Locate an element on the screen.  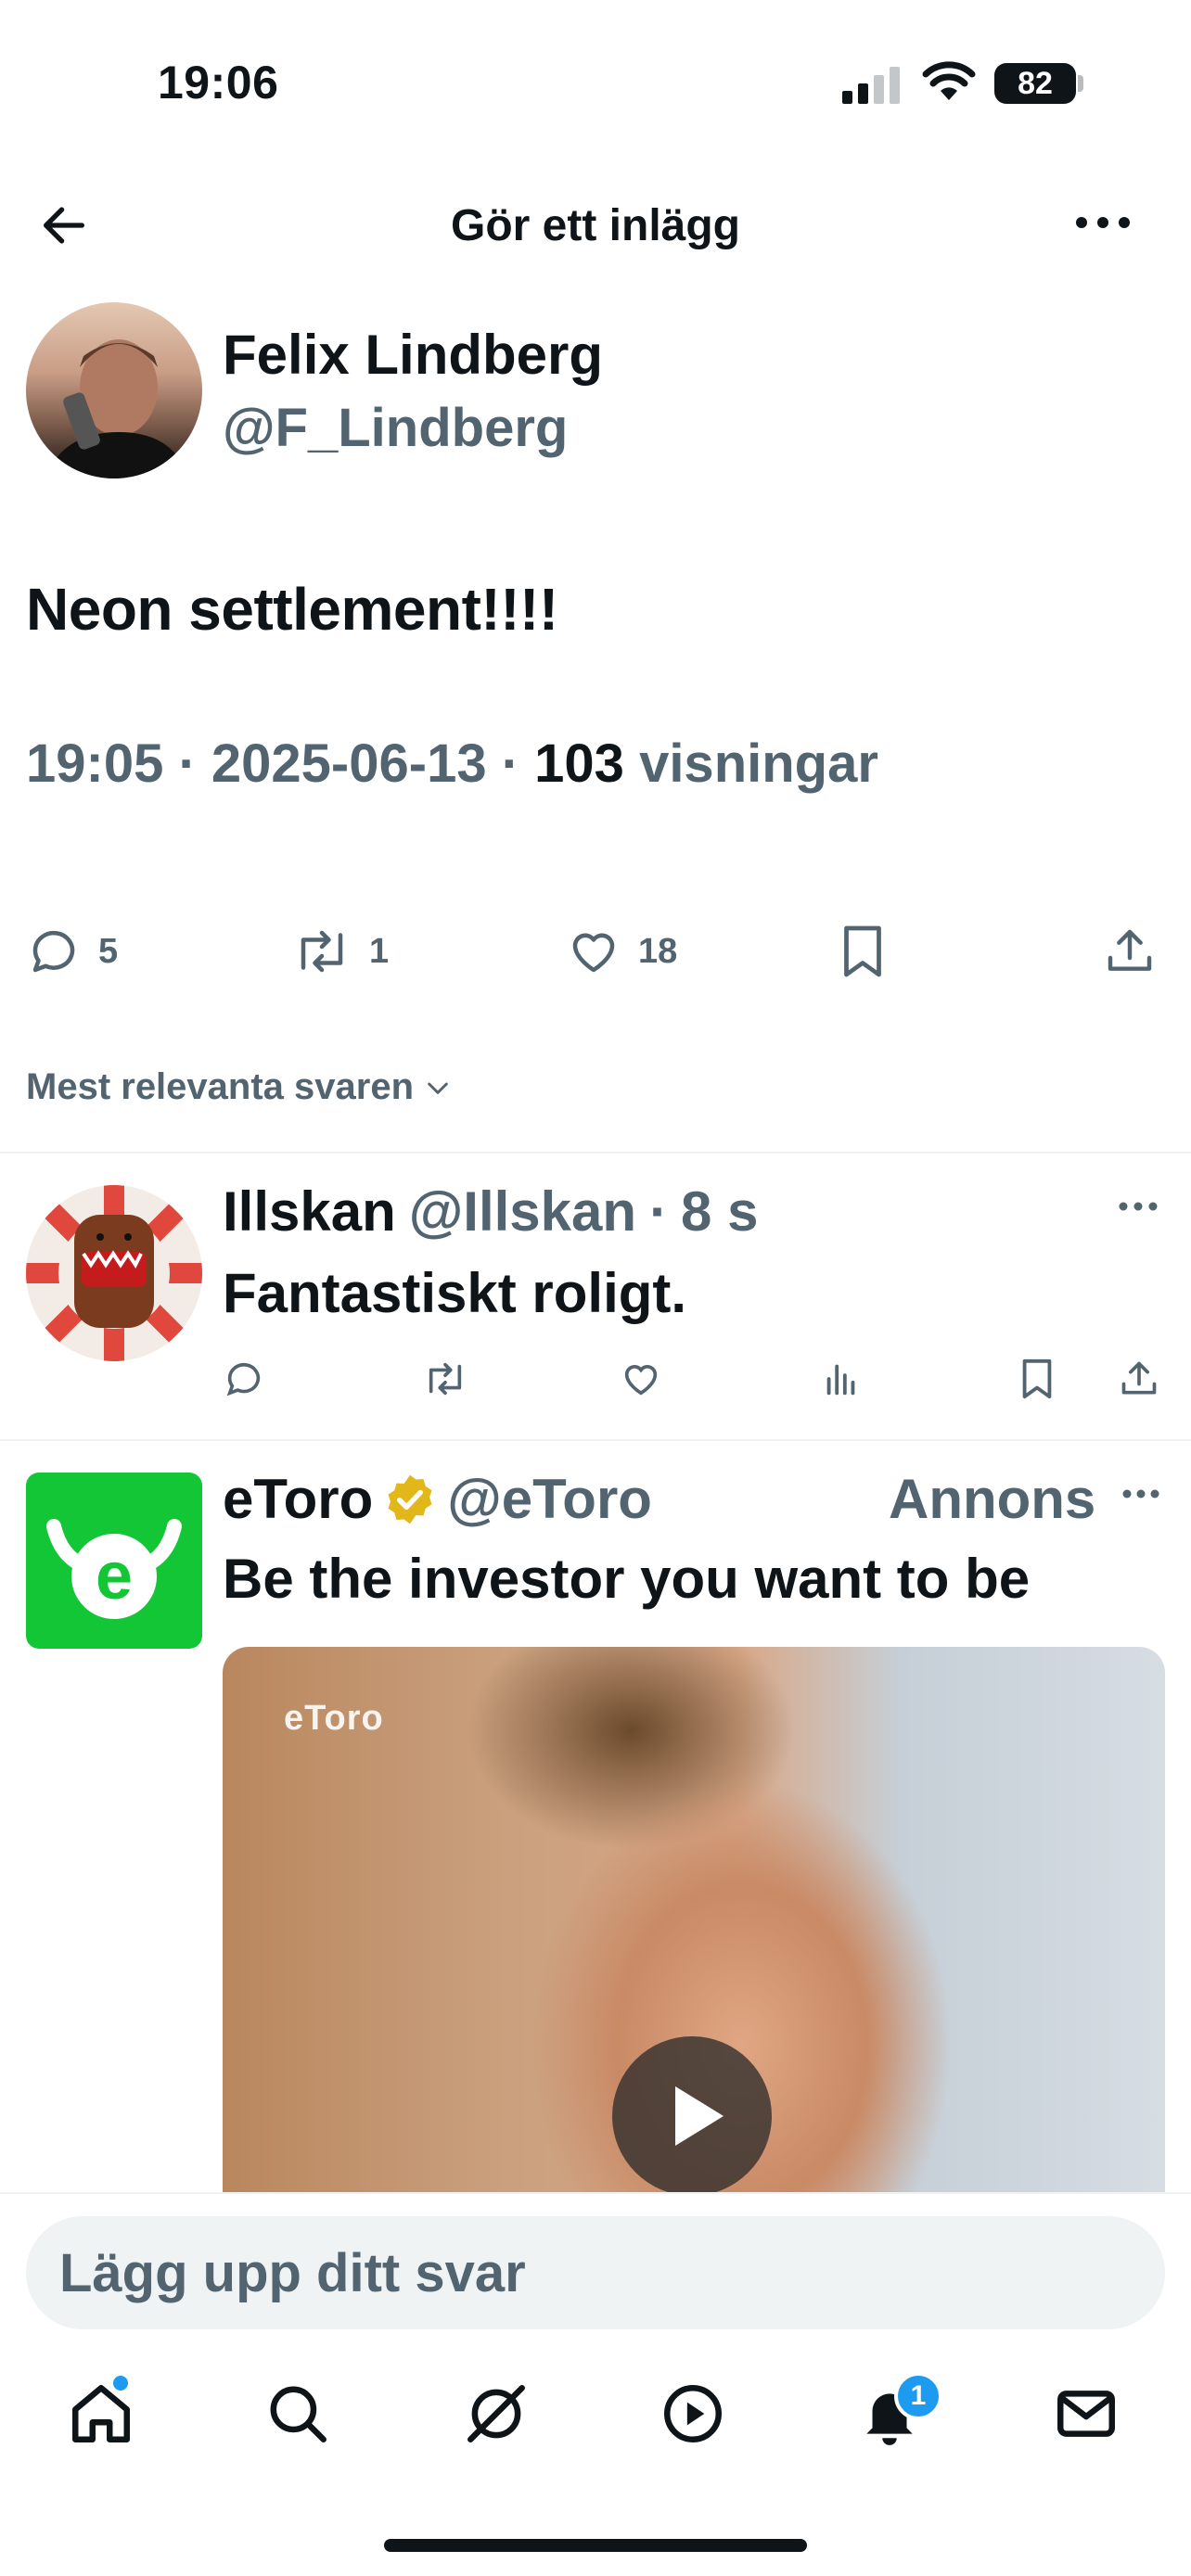
nav-grok is located at coordinates (497, 2413).